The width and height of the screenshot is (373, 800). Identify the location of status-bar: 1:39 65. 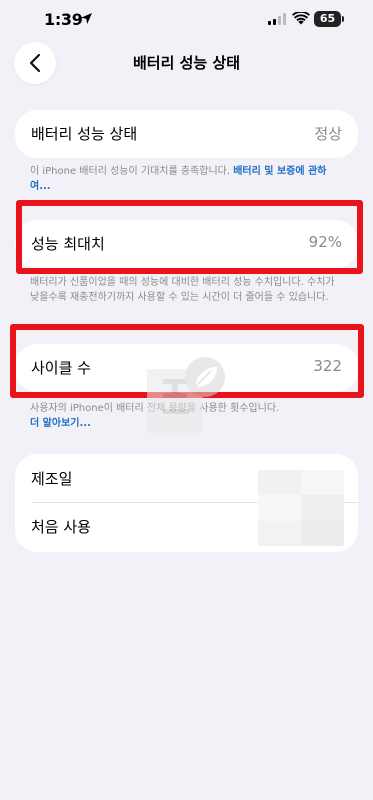
(186, 22).